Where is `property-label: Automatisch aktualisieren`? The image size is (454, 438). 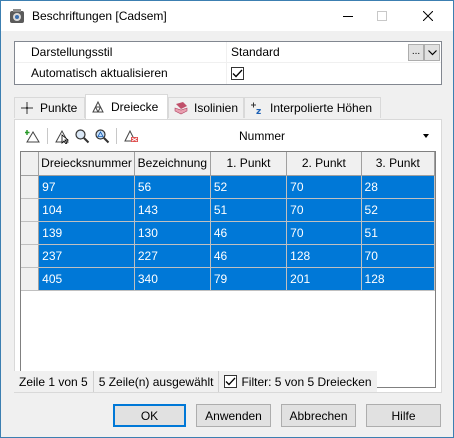
property-label: Automatisch aktualisieren is located at coordinates (99, 73).